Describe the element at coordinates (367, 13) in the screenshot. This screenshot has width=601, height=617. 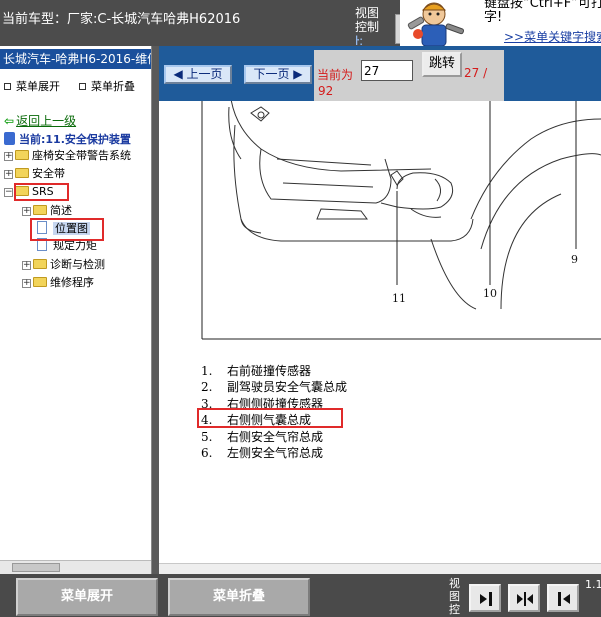
I see `view-control-line1: 视图` at that location.